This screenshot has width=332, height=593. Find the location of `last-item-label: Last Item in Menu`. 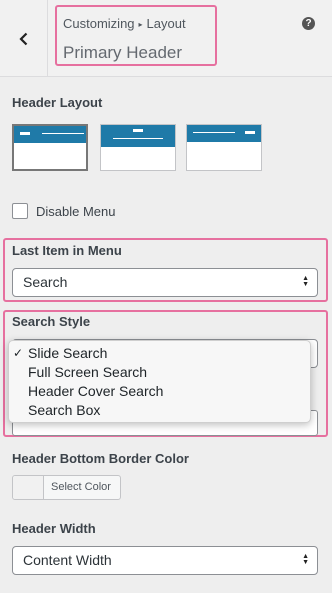

last-item-label: Last Item in Menu is located at coordinates (67, 250).